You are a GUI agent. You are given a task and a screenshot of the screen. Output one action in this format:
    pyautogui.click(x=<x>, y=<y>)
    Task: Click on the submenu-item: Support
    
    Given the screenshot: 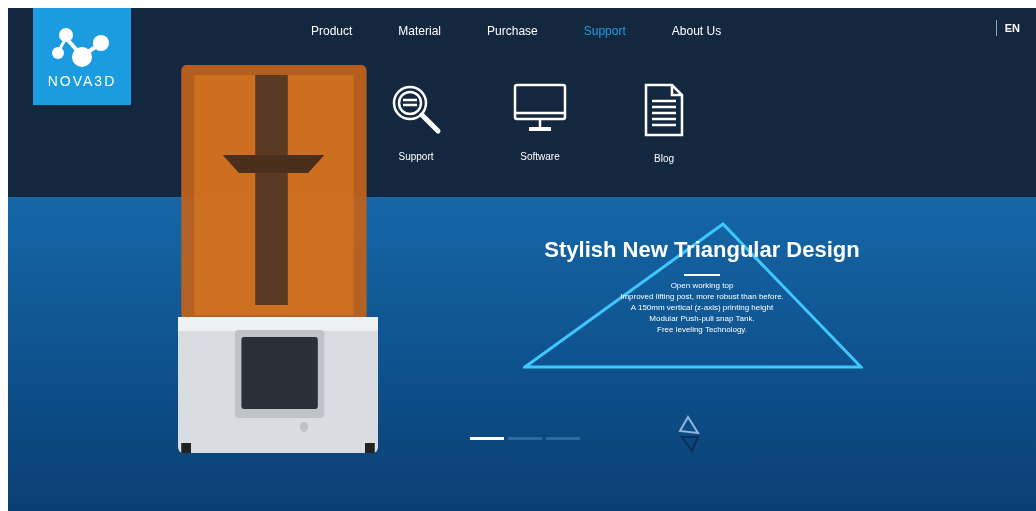 What is the action you would take?
    pyautogui.click(x=416, y=124)
    